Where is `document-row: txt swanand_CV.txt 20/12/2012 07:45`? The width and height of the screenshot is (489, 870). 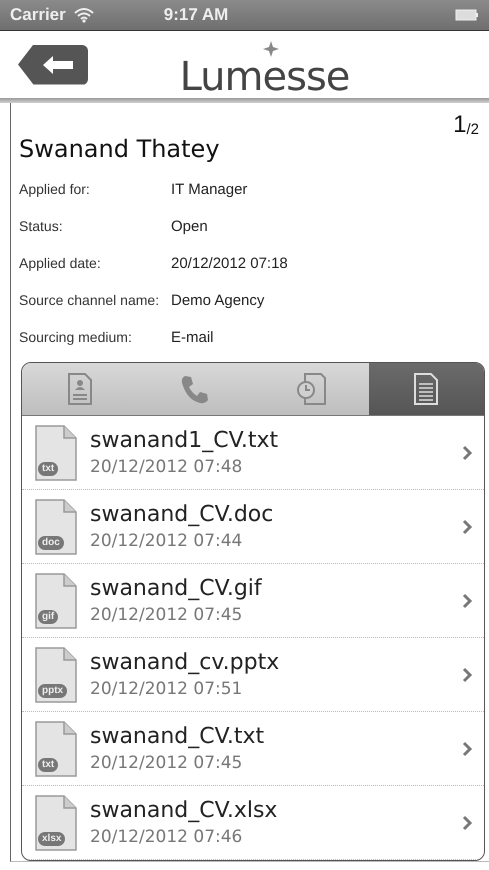 document-row: txt swanand_CV.txt 20/12/2012 07:45 is located at coordinates (253, 749).